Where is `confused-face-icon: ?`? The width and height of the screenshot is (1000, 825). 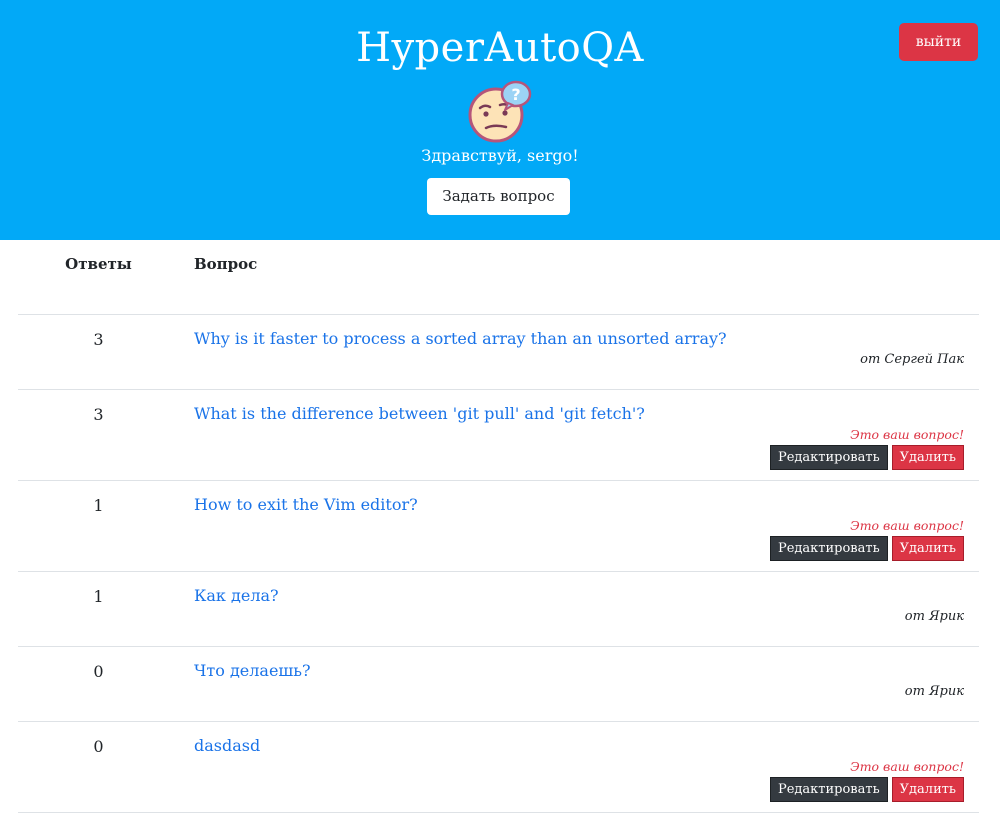 confused-face-icon: ? is located at coordinates (500, 112).